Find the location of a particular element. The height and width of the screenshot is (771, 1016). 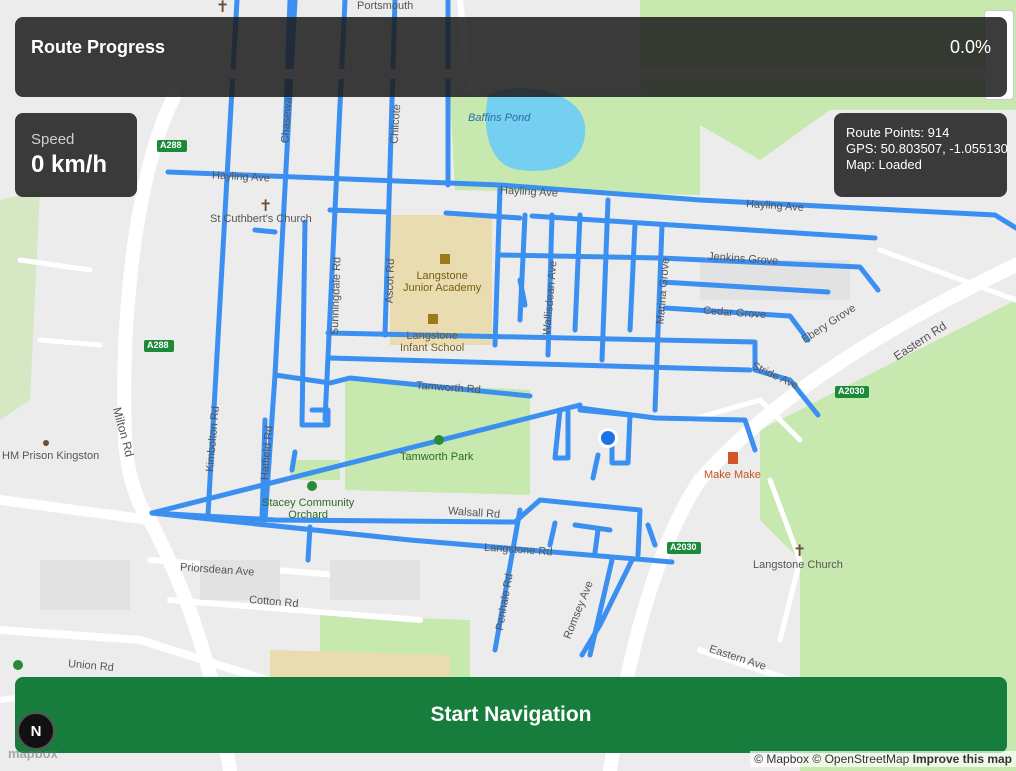

improve-map-link: Improve this map is located at coordinates (962, 759).